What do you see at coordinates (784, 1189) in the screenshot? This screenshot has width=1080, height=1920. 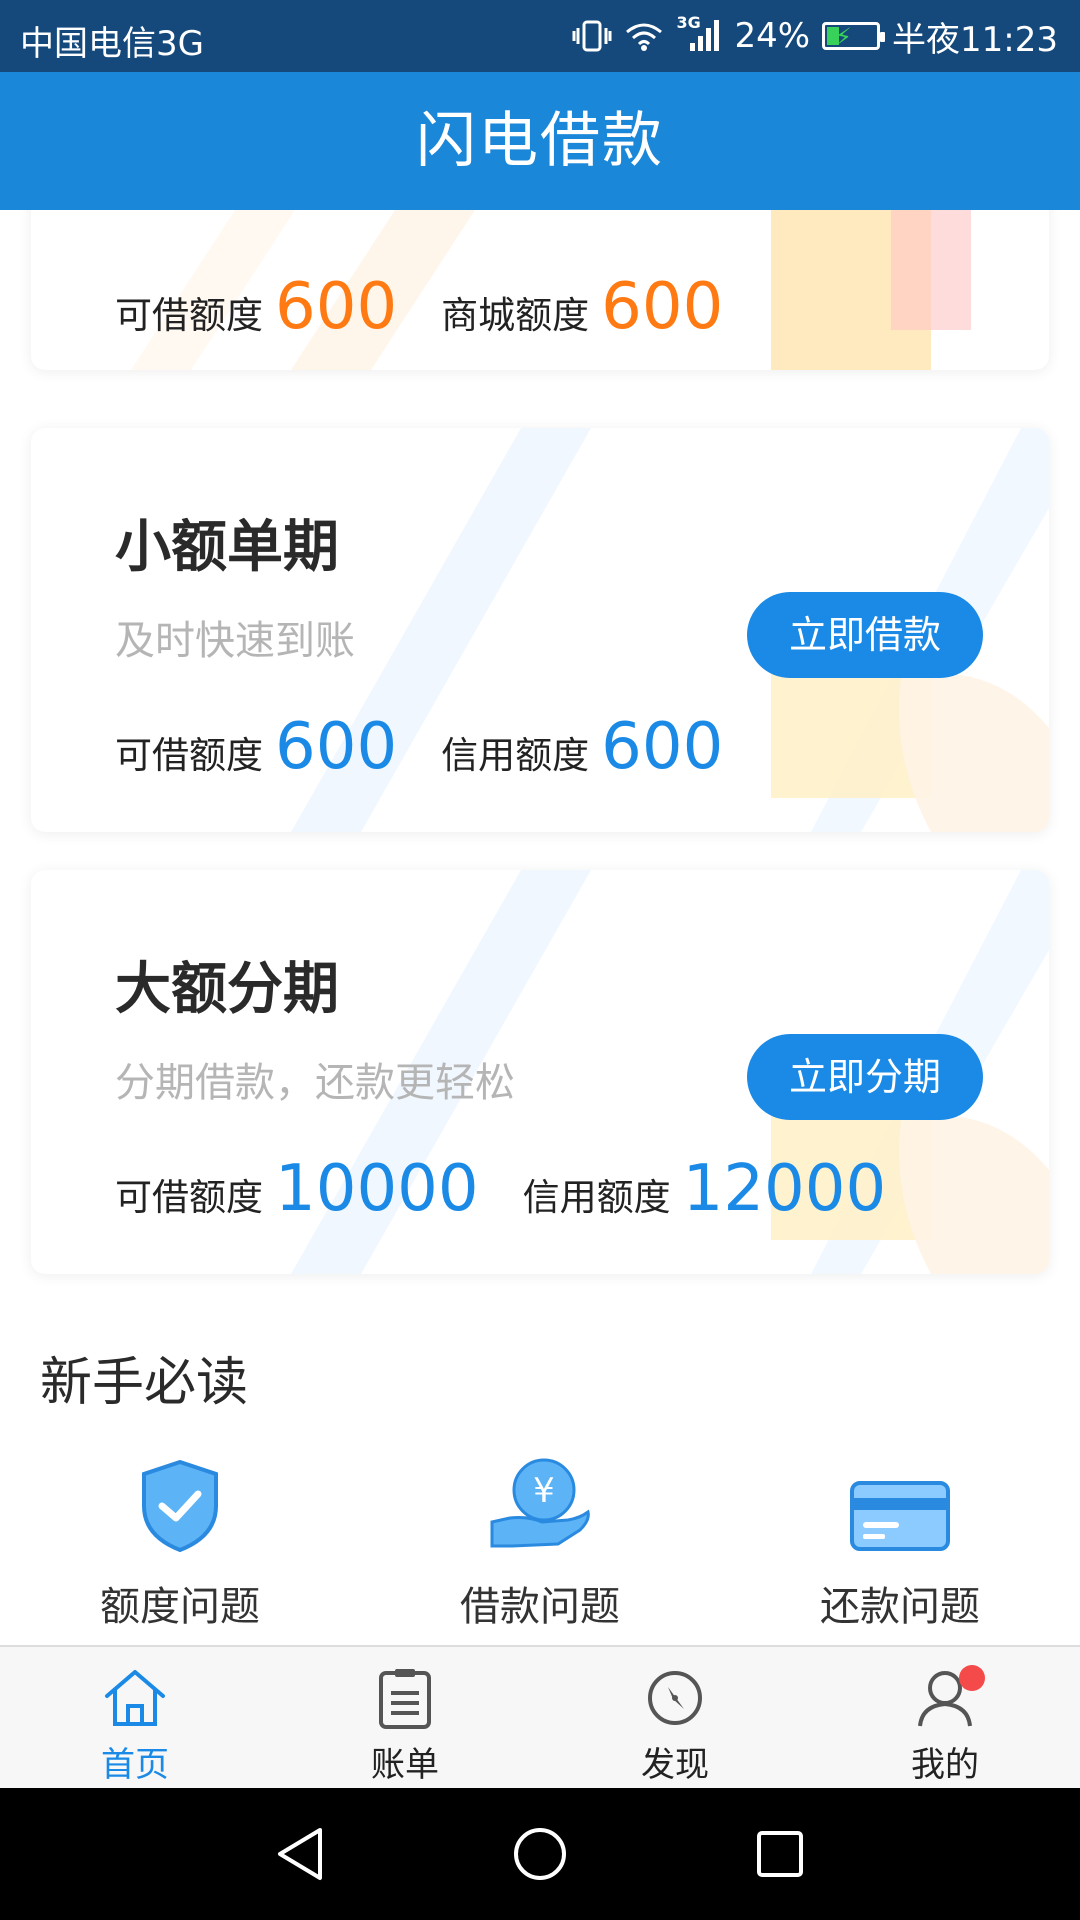 I see `amount-value: 12000` at bounding box center [784, 1189].